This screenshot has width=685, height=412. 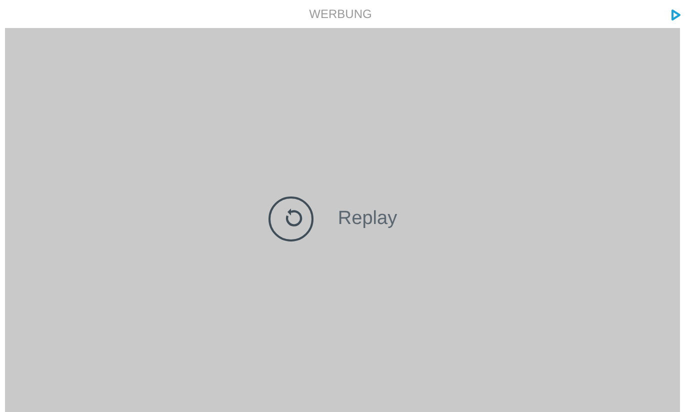 What do you see at coordinates (676, 15) in the screenshot?
I see `play-icon` at bounding box center [676, 15].